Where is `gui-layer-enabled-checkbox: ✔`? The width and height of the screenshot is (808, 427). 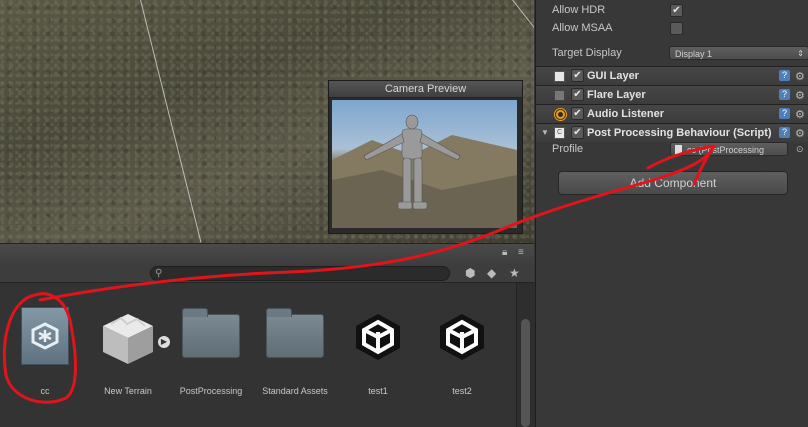 gui-layer-enabled-checkbox: ✔ is located at coordinates (577, 75).